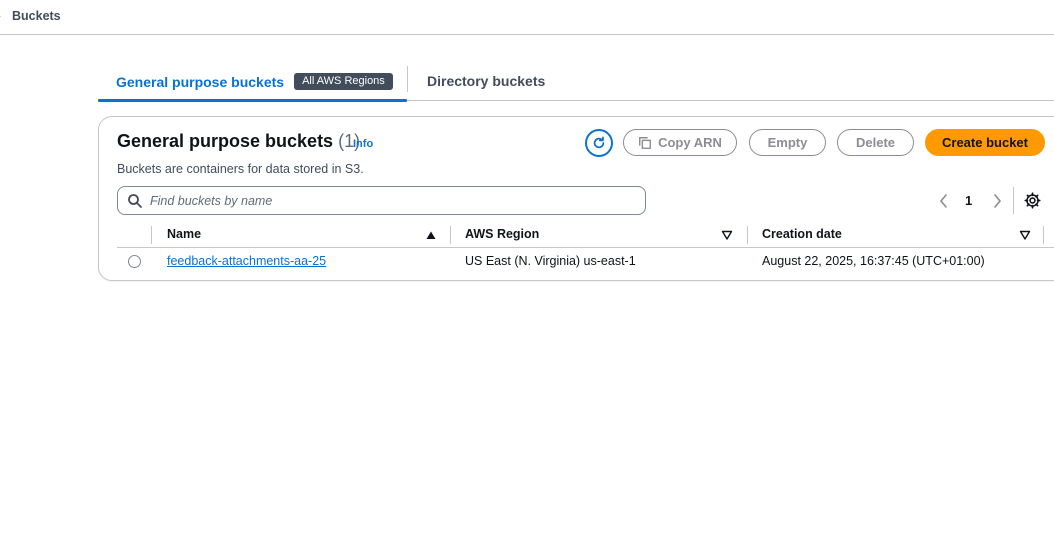  Describe the element at coordinates (944, 201) in the screenshot. I see `chevron-left-icon` at that location.